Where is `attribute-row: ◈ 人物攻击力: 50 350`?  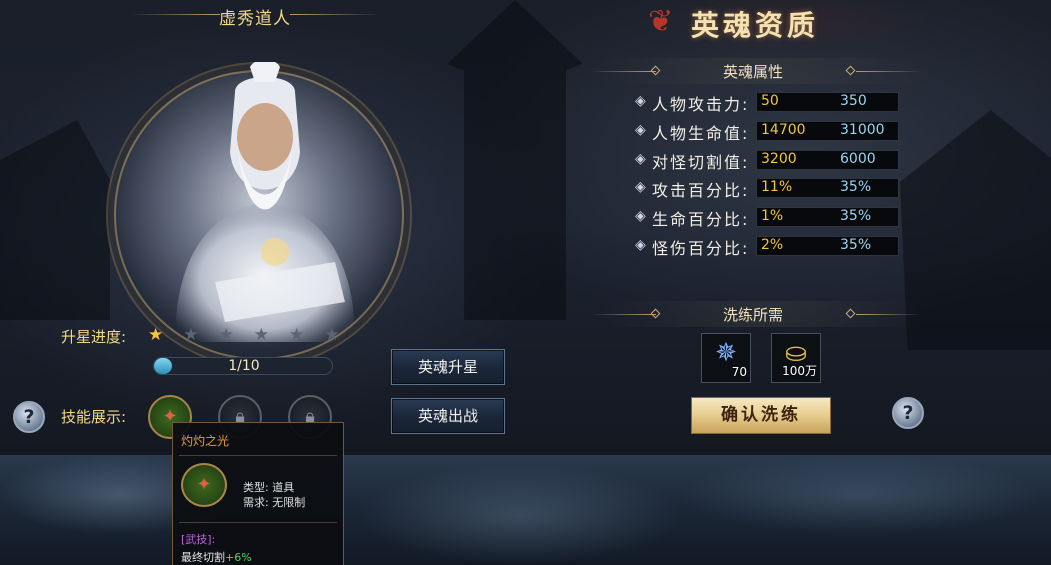
attribute-row: ◈ 人物攻击力: 50 350 is located at coordinates (767, 102).